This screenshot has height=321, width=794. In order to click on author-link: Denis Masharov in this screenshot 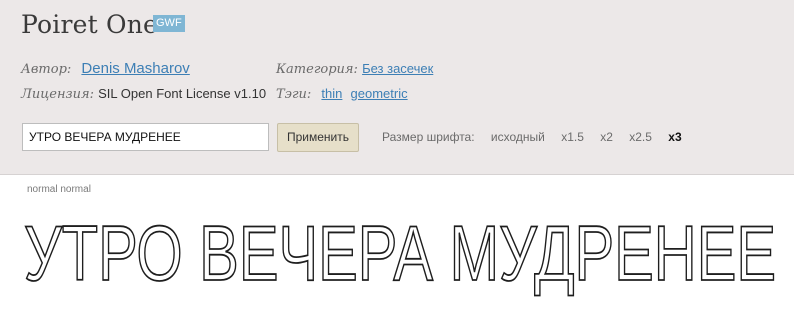, I will do `click(135, 68)`.